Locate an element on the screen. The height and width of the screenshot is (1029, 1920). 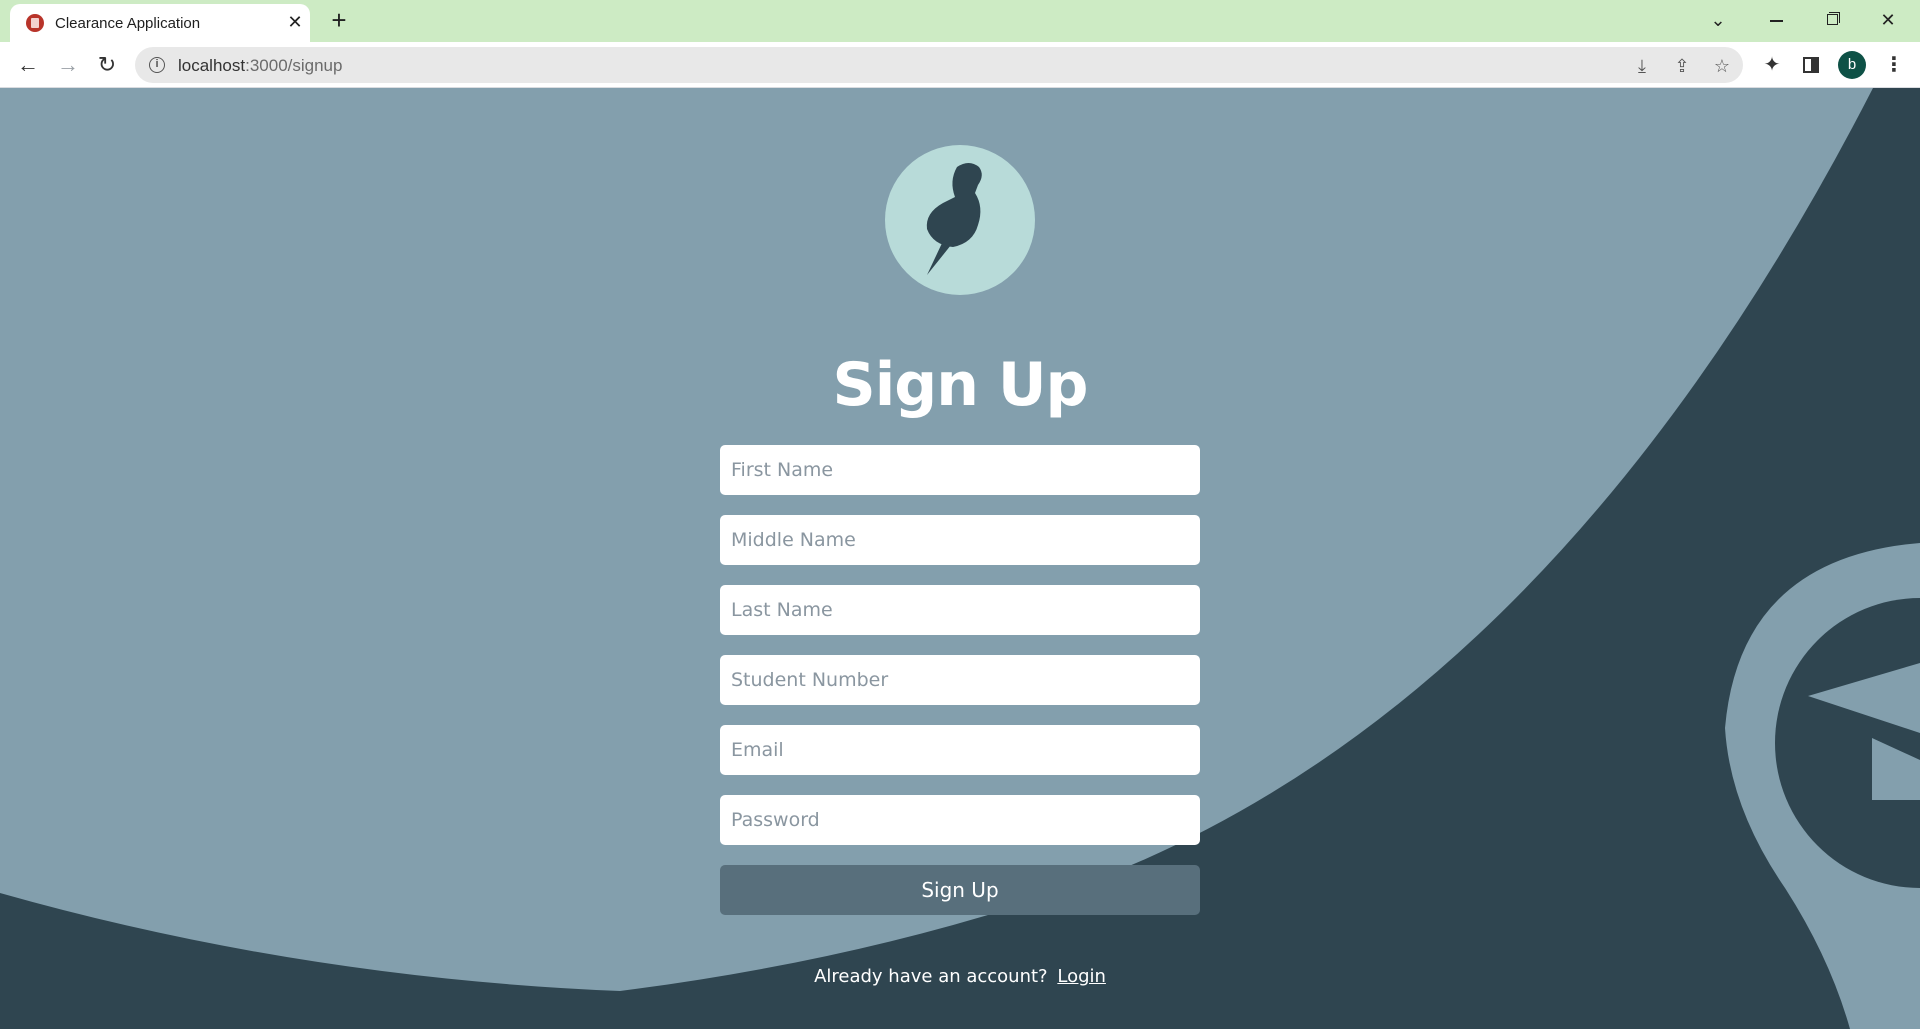
more-menu-icon: ⋮ is located at coordinates (1894, 65).